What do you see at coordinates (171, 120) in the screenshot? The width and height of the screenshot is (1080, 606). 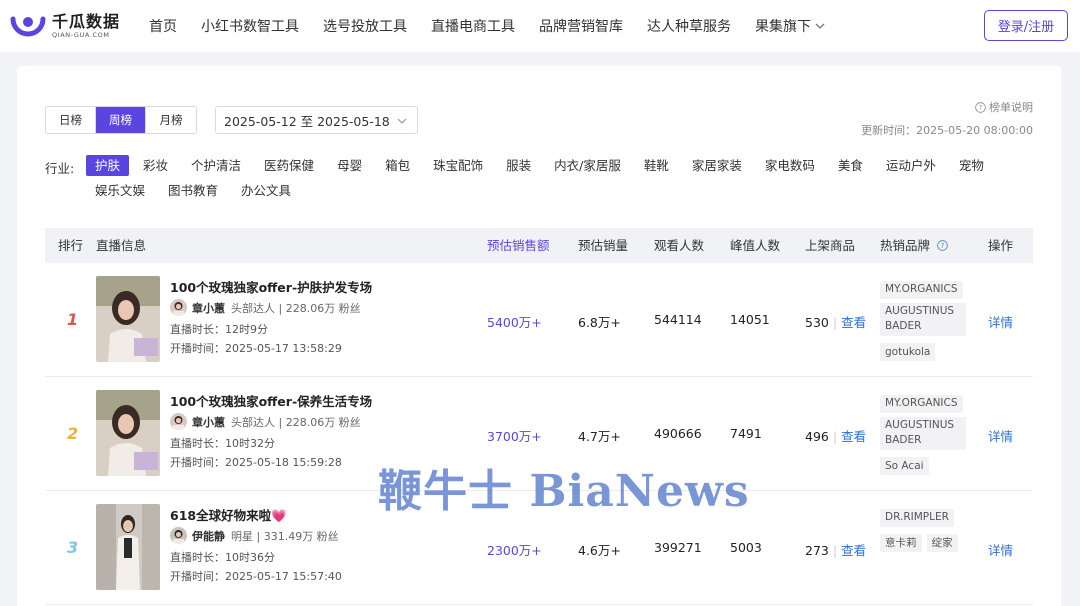 I see `period-monthly: 月榜` at bounding box center [171, 120].